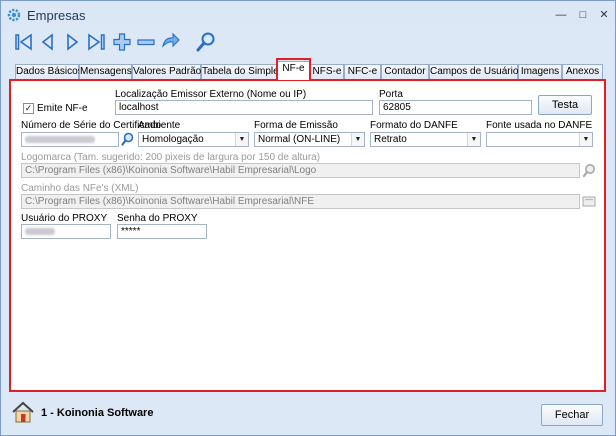 The width and height of the screenshot is (616, 436). I want to click on minimize-button: —, so click(561, 15).